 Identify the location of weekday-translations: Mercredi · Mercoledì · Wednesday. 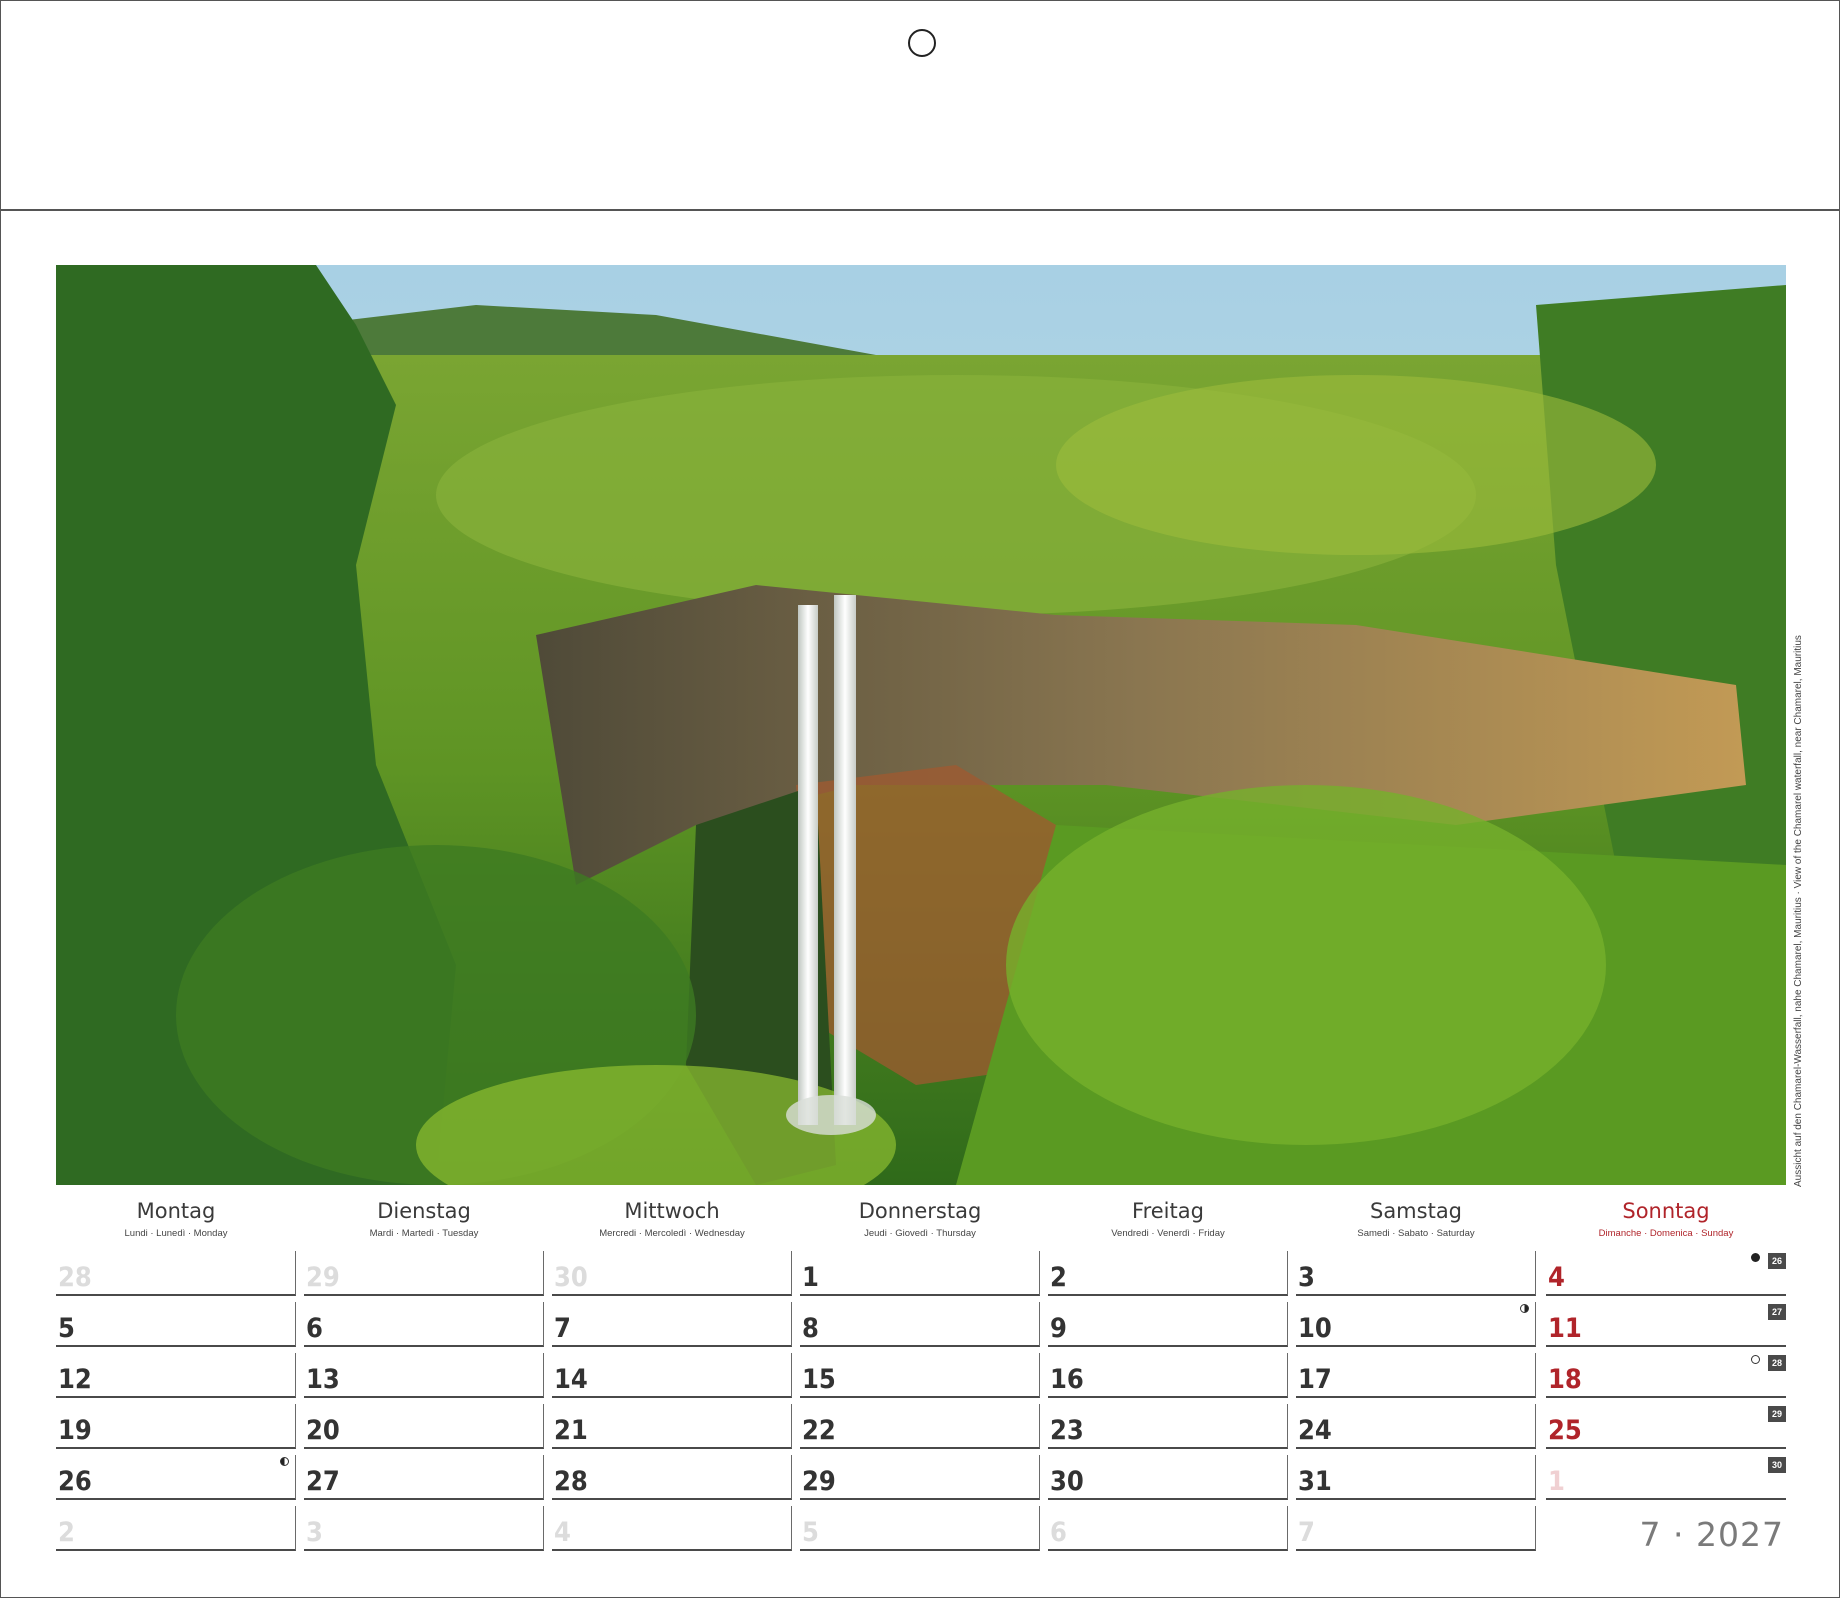
(672, 1233).